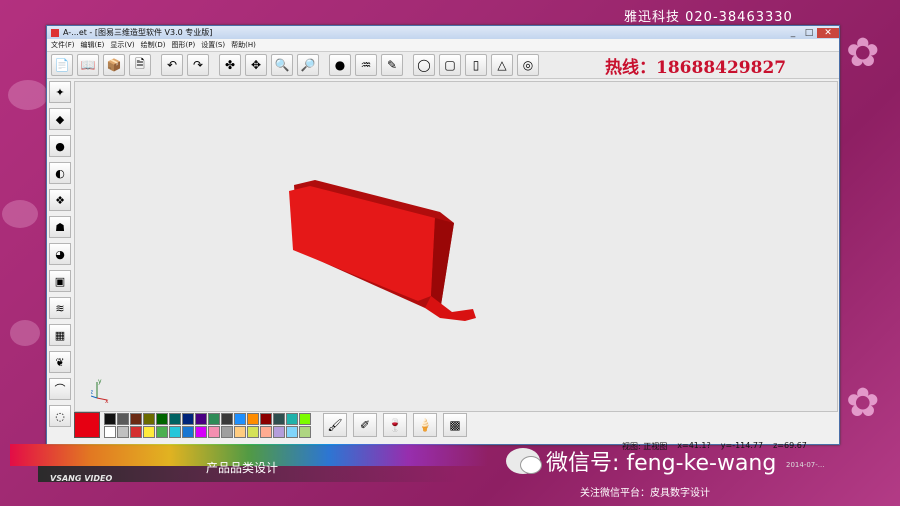 The image size is (900, 506). I want to click on undo-button: ↶, so click(172, 65).